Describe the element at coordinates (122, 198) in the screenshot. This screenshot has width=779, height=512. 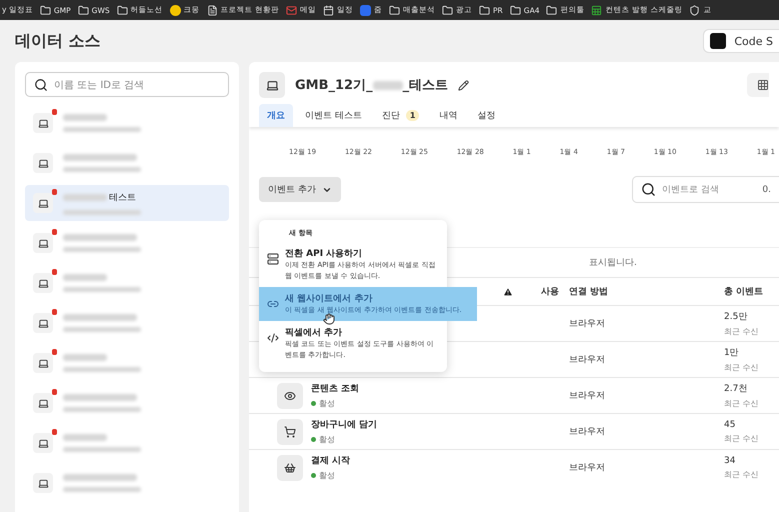
I see `source-name: 테스트` at that location.